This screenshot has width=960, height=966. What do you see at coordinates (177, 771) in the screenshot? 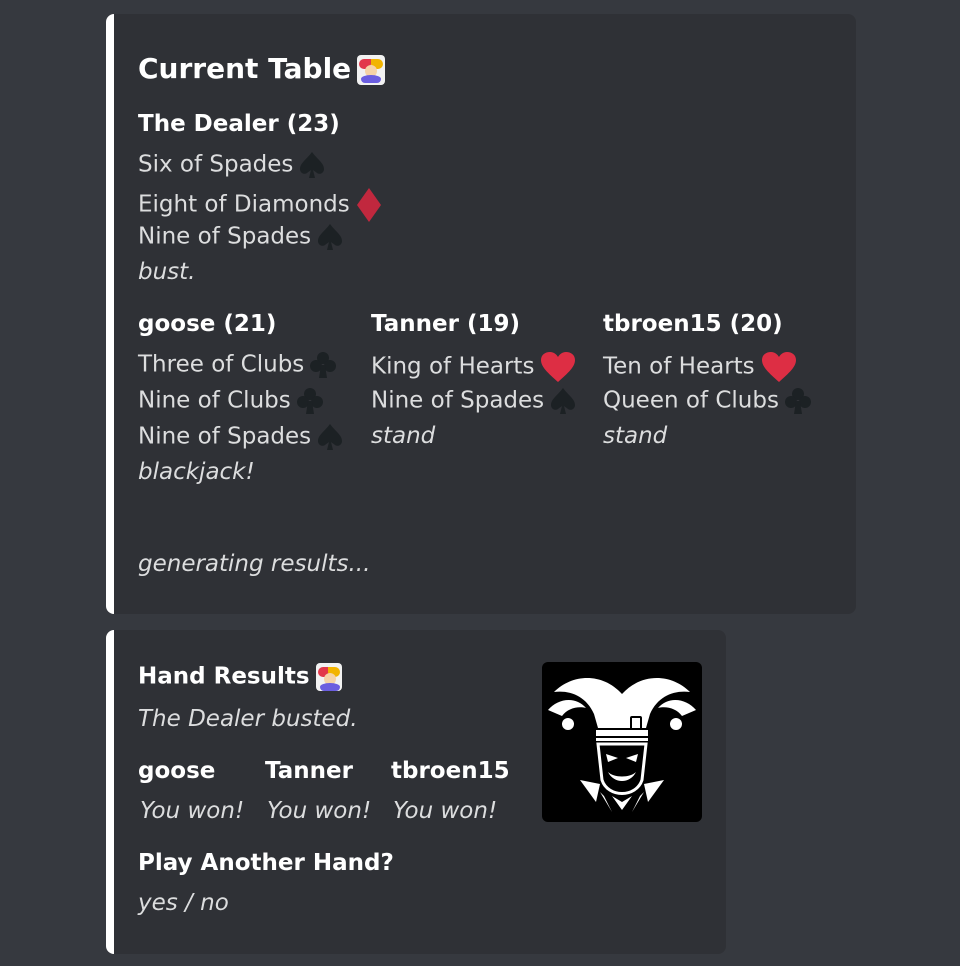
I see `result-player-name: goose` at bounding box center [177, 771].